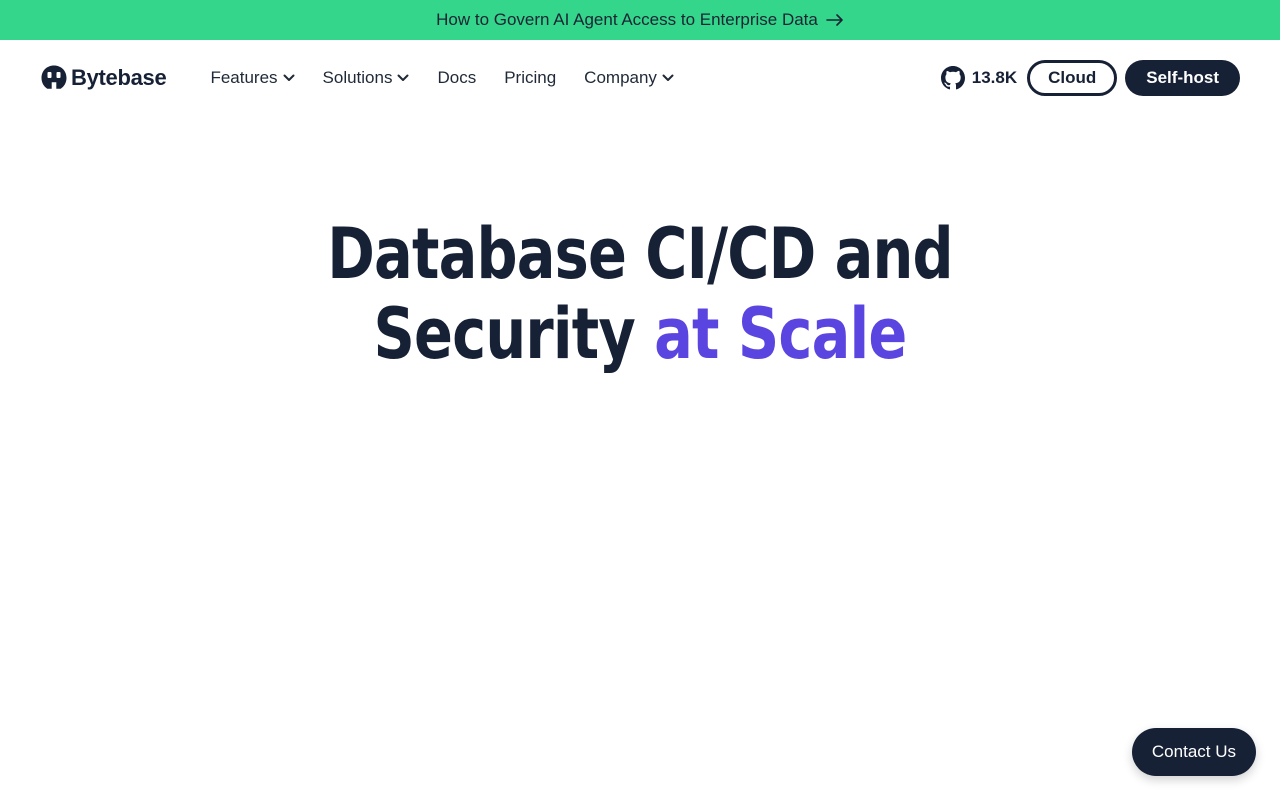 The height and width of the screenshot is (800, 1280). I want to click on nav-item-docs: Docs, so click(456, 78).